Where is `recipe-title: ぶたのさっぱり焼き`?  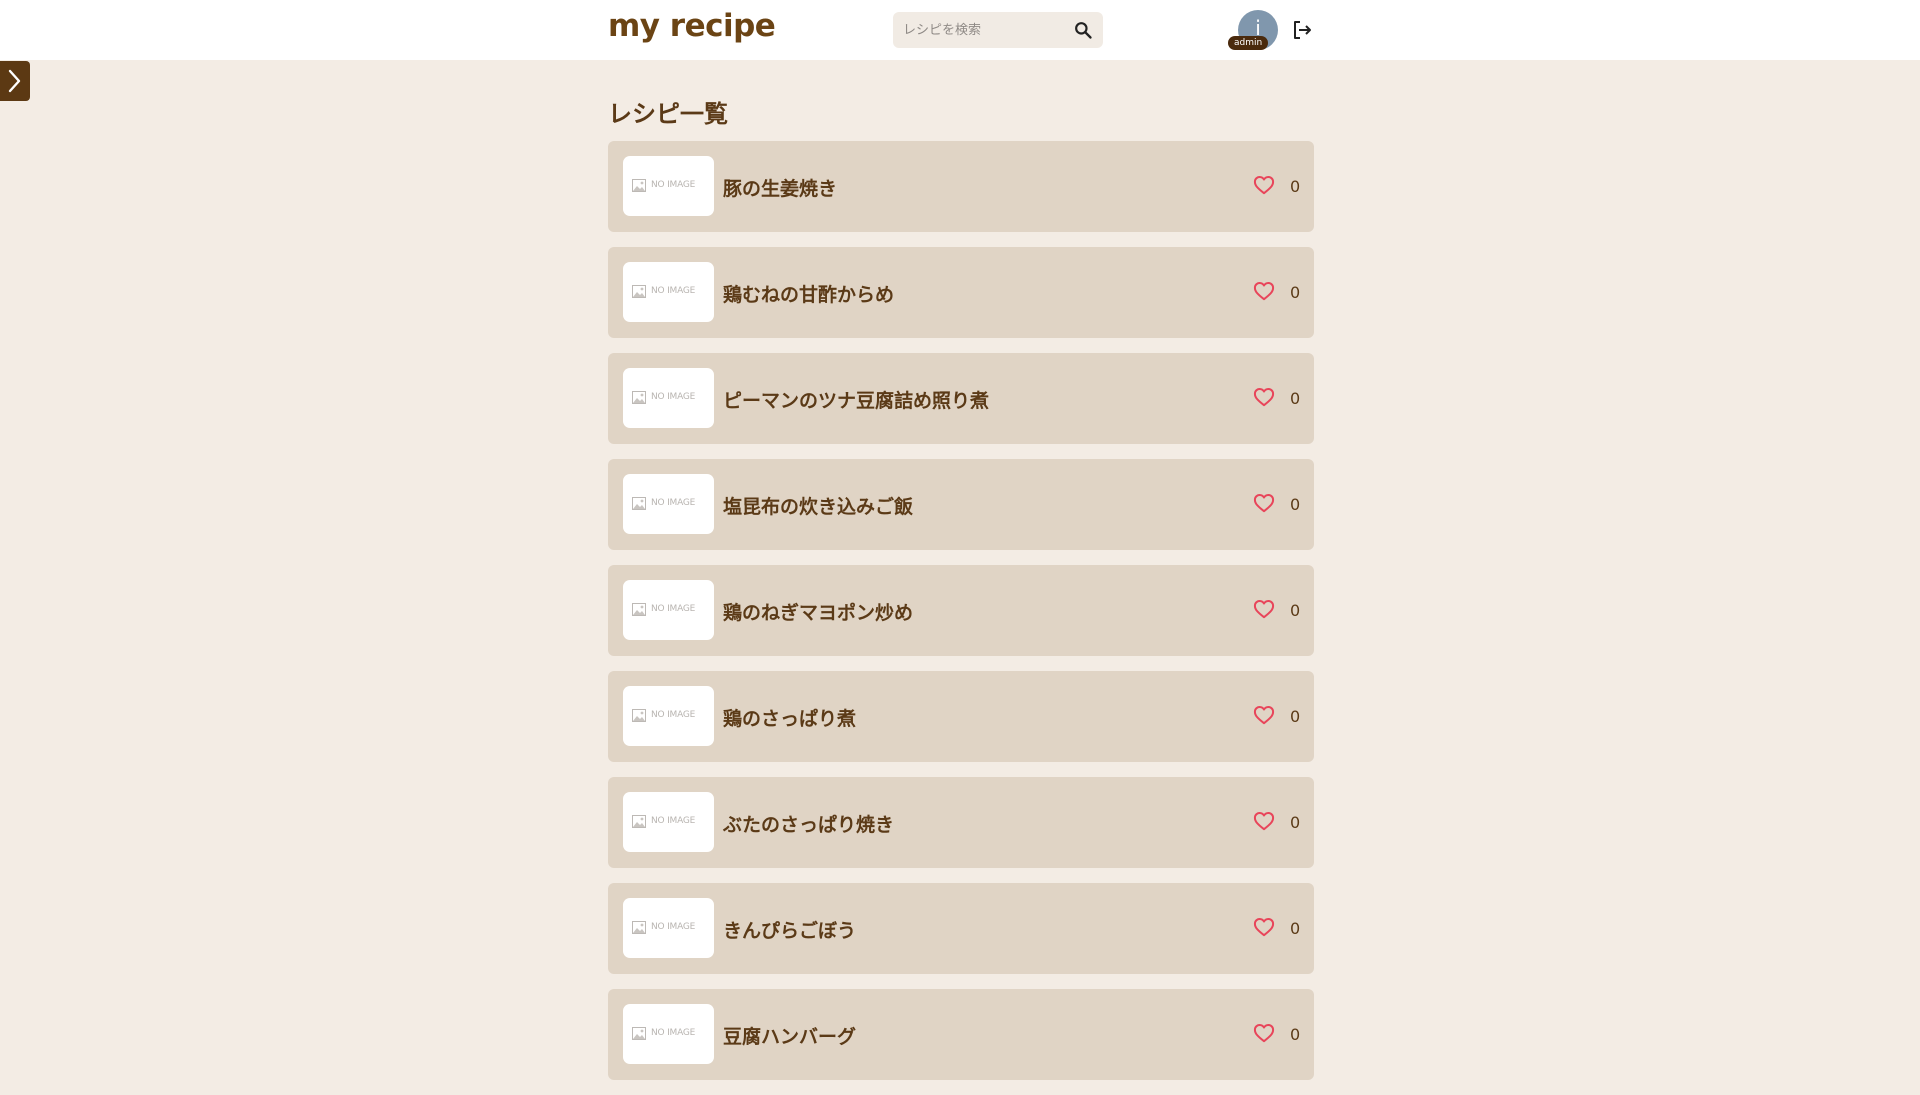 recipe-title: ぶたのさっぱり焼き is located at coordinates (809, 825).